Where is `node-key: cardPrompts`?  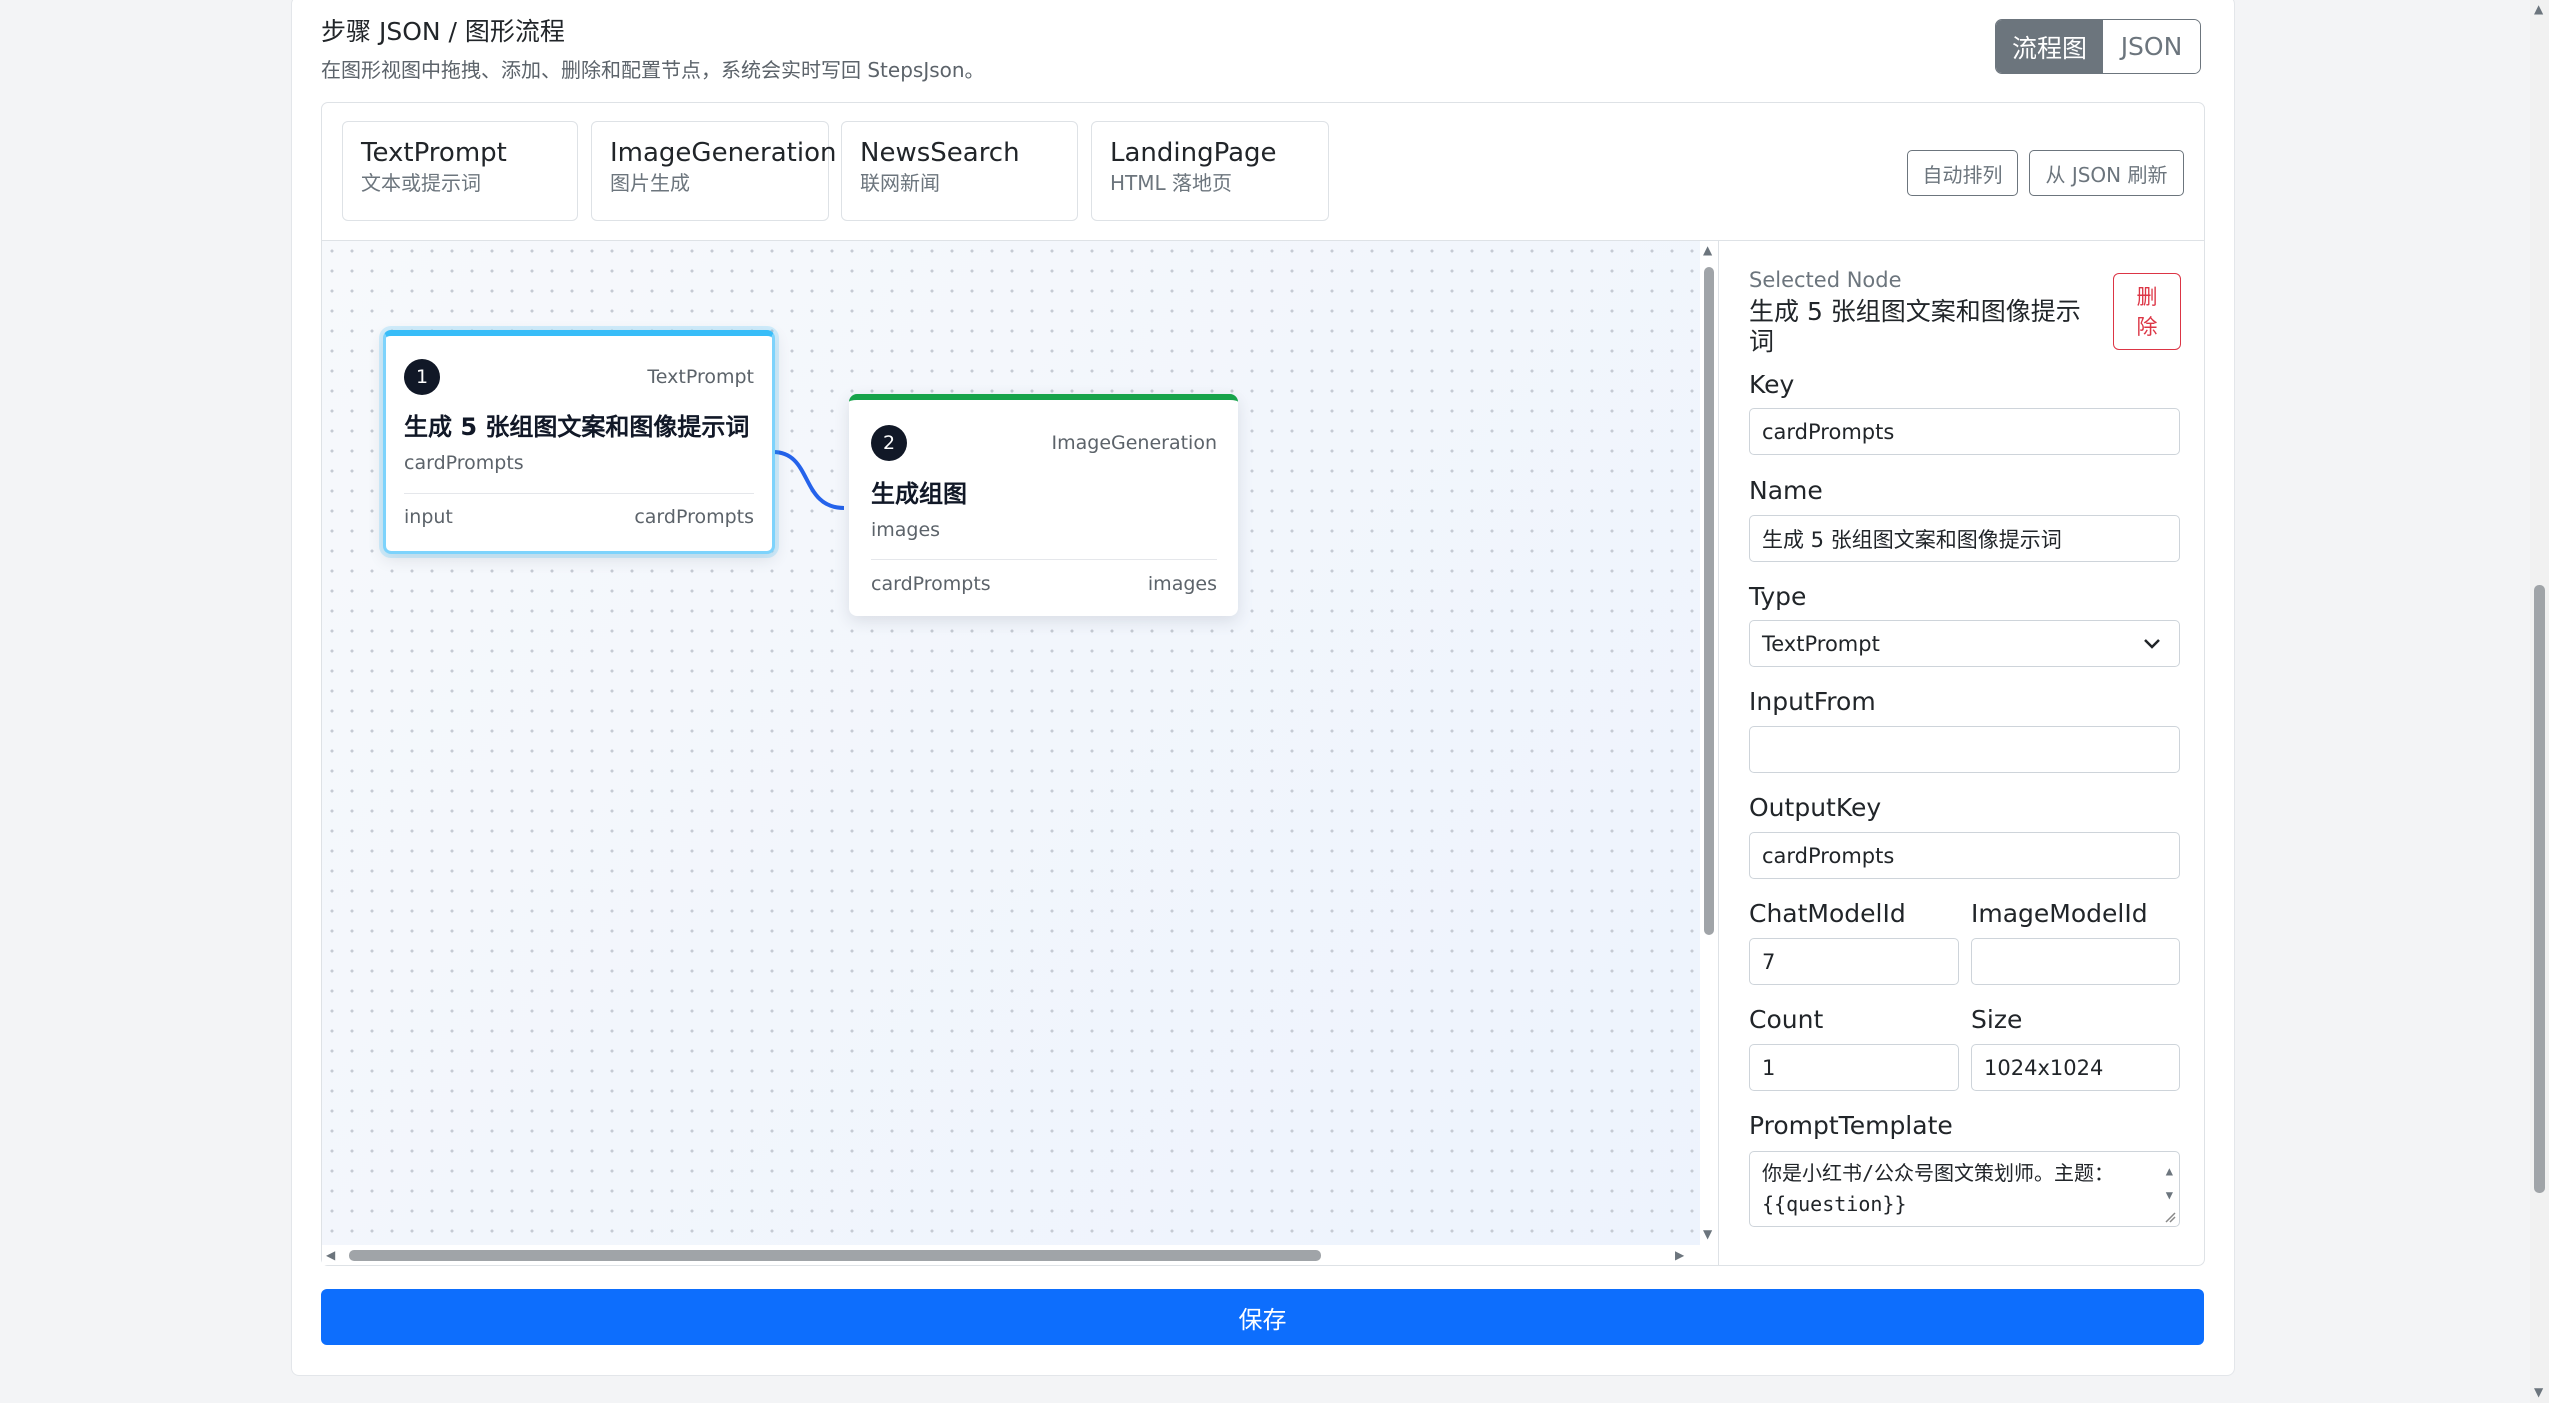
node-key: cardPrompts is located at coordinates (464, 463).